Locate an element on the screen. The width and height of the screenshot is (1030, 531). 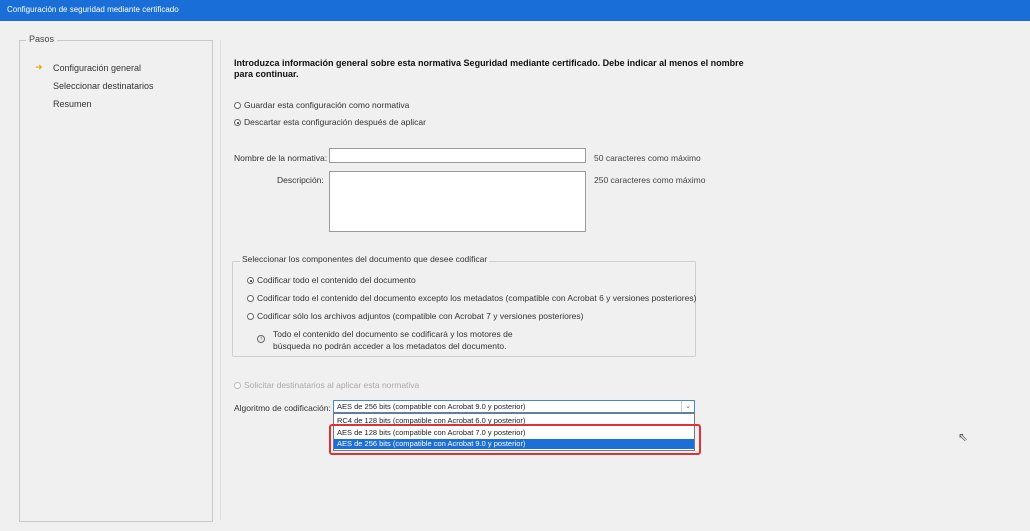
algorithm-label: Algoritmo de codificación: is located at coordinates (282, 408).